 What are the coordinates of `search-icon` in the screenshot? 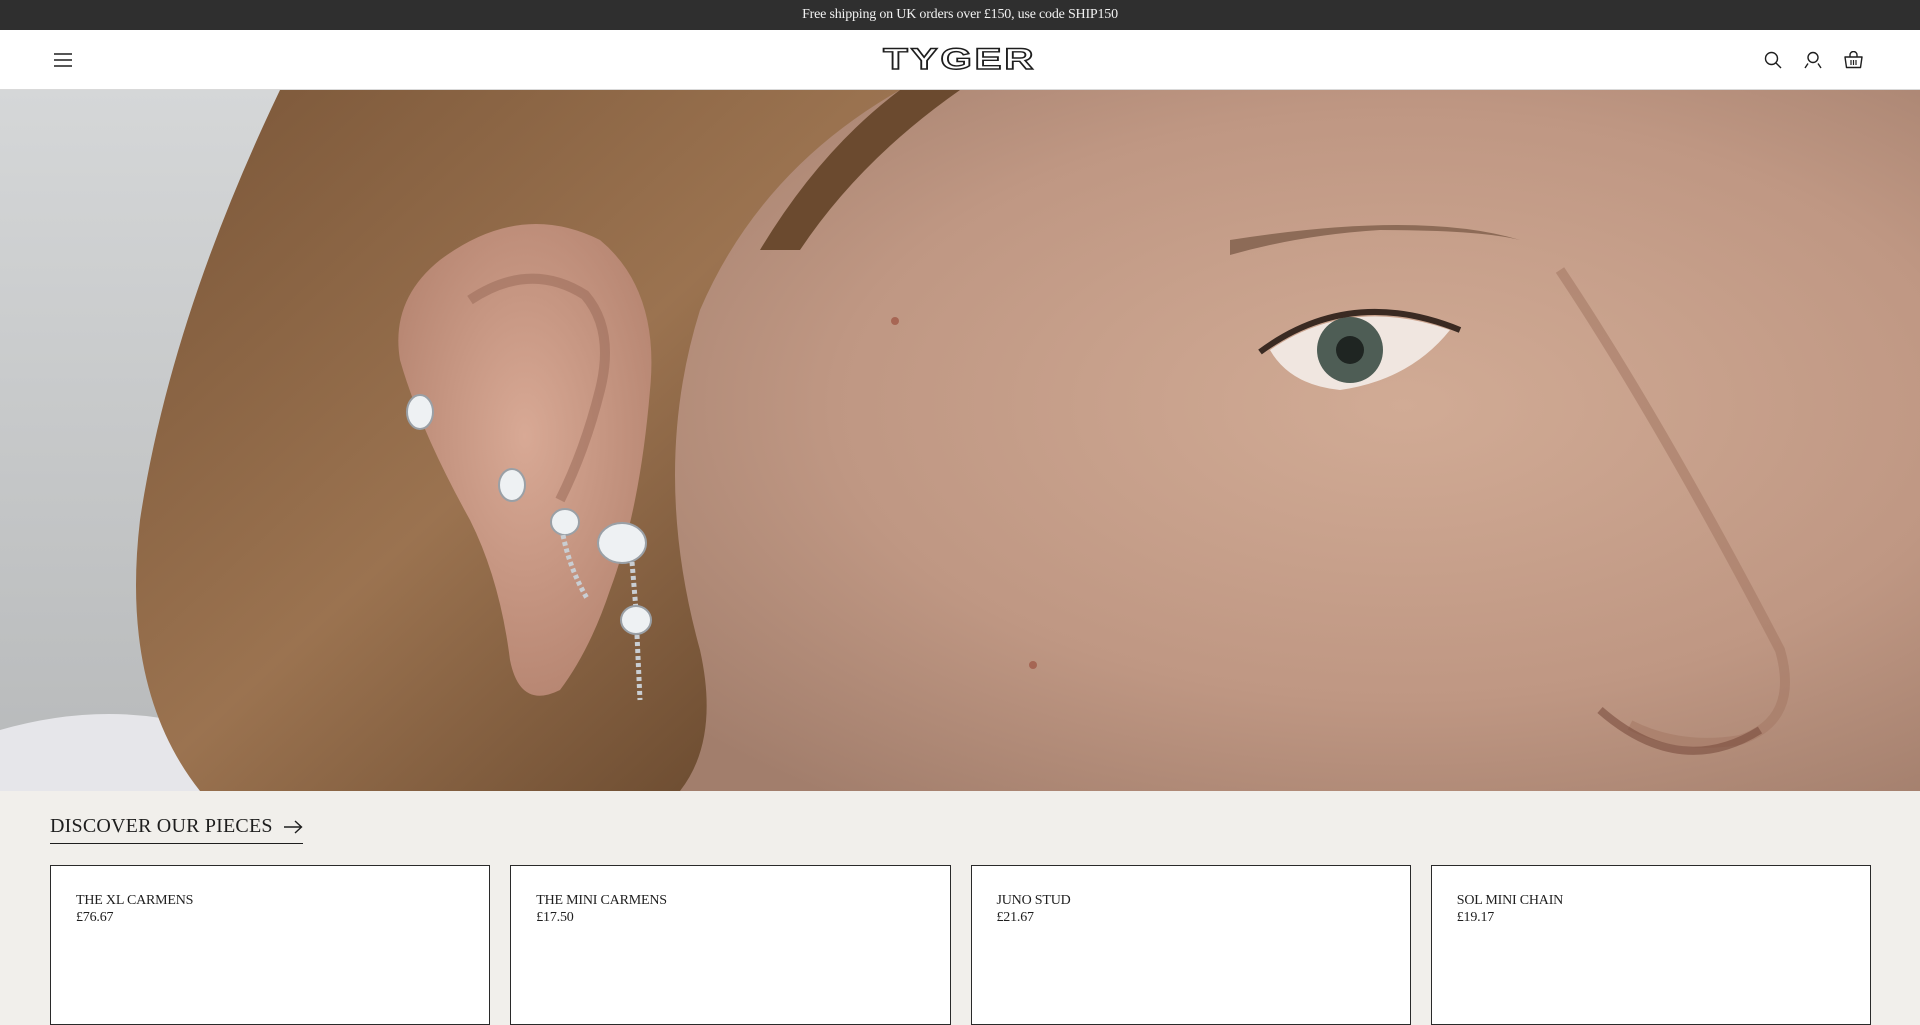 It's located at (1773, 59).